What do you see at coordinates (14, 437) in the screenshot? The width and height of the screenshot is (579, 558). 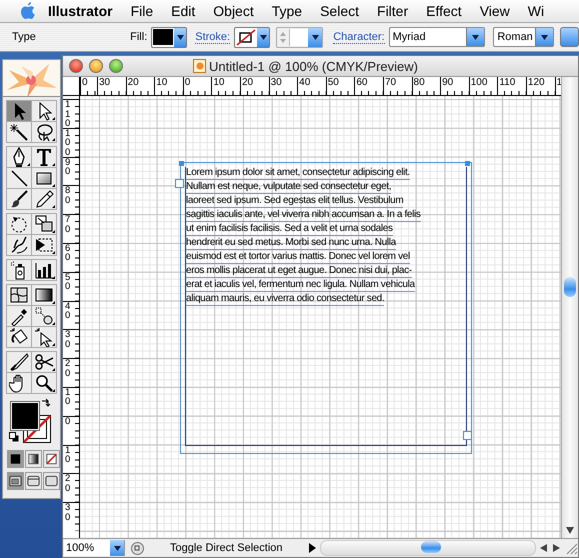 I see `default-colors-icon` at bounding box center [14, 437].